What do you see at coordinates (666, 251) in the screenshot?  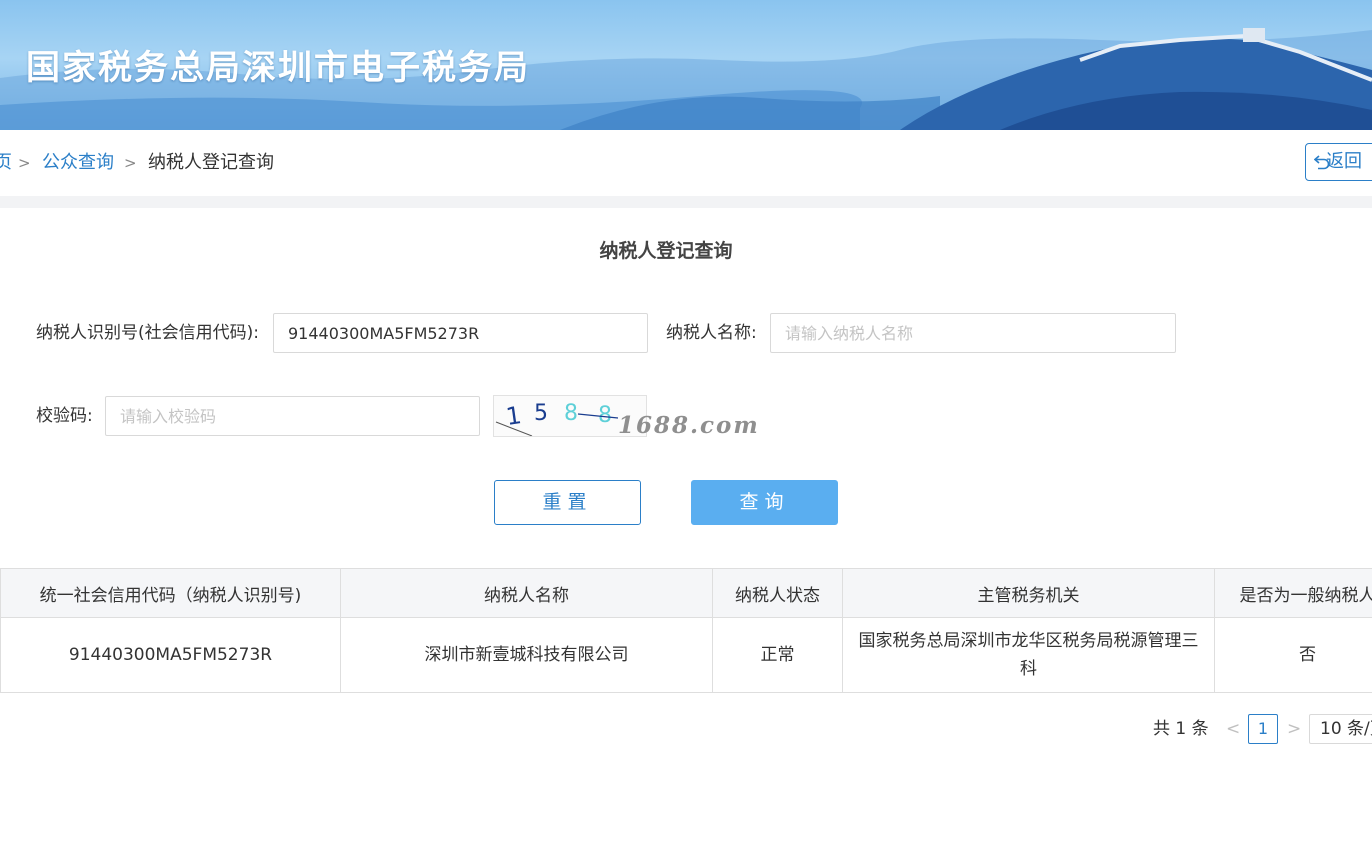 I see `page-title: 纳税人登记查询` at bounding box center [666, 251].